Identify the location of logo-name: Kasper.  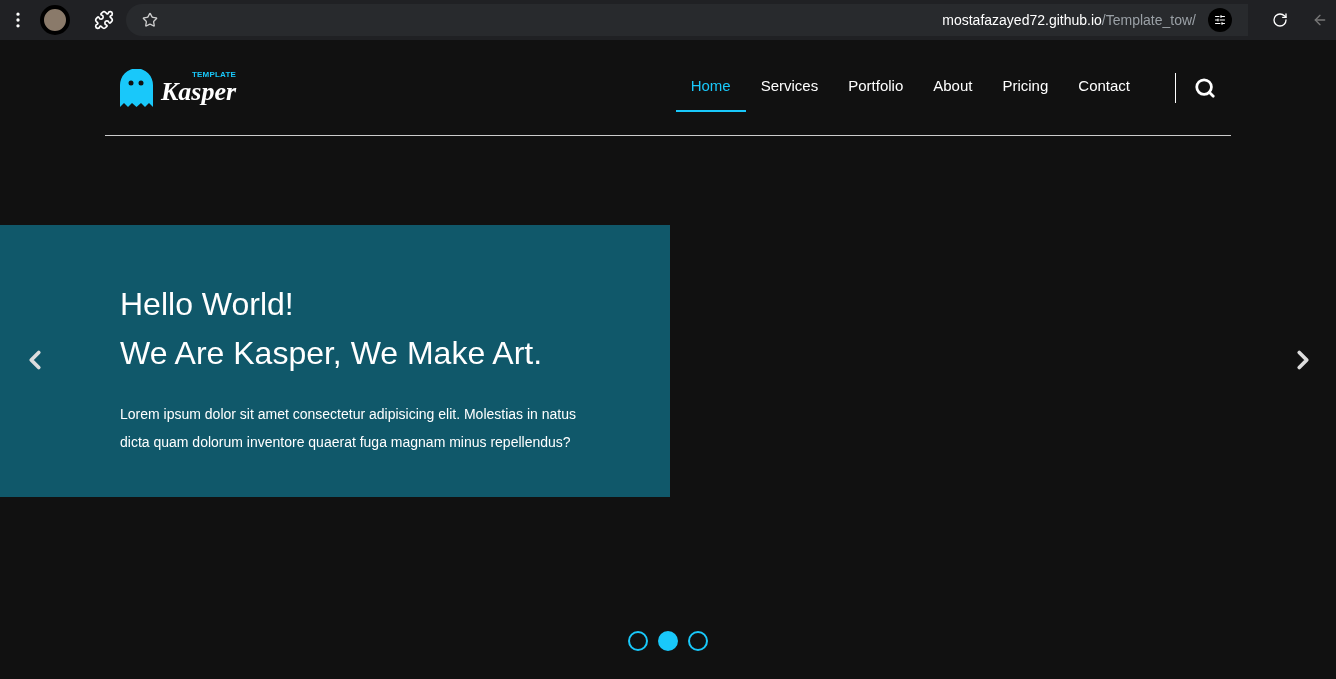
(199, 91).